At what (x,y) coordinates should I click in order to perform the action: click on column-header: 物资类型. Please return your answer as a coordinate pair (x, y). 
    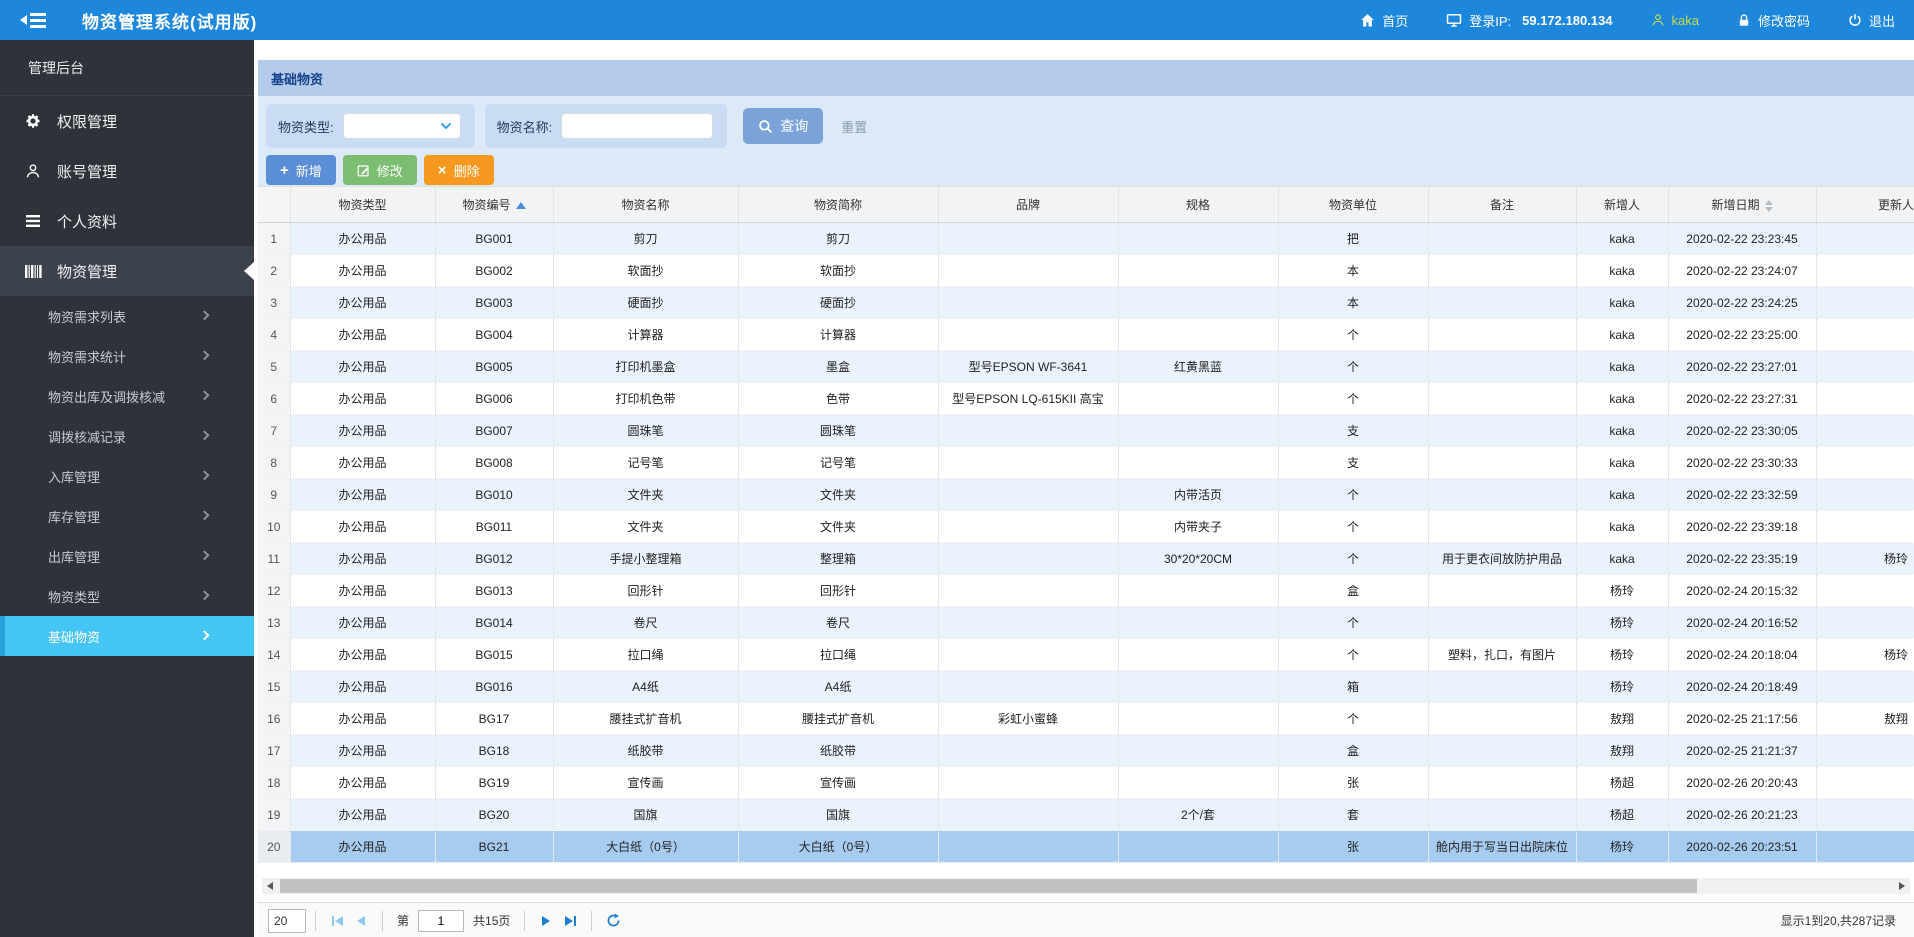
    Looking at the image, I should click on (363, 204).